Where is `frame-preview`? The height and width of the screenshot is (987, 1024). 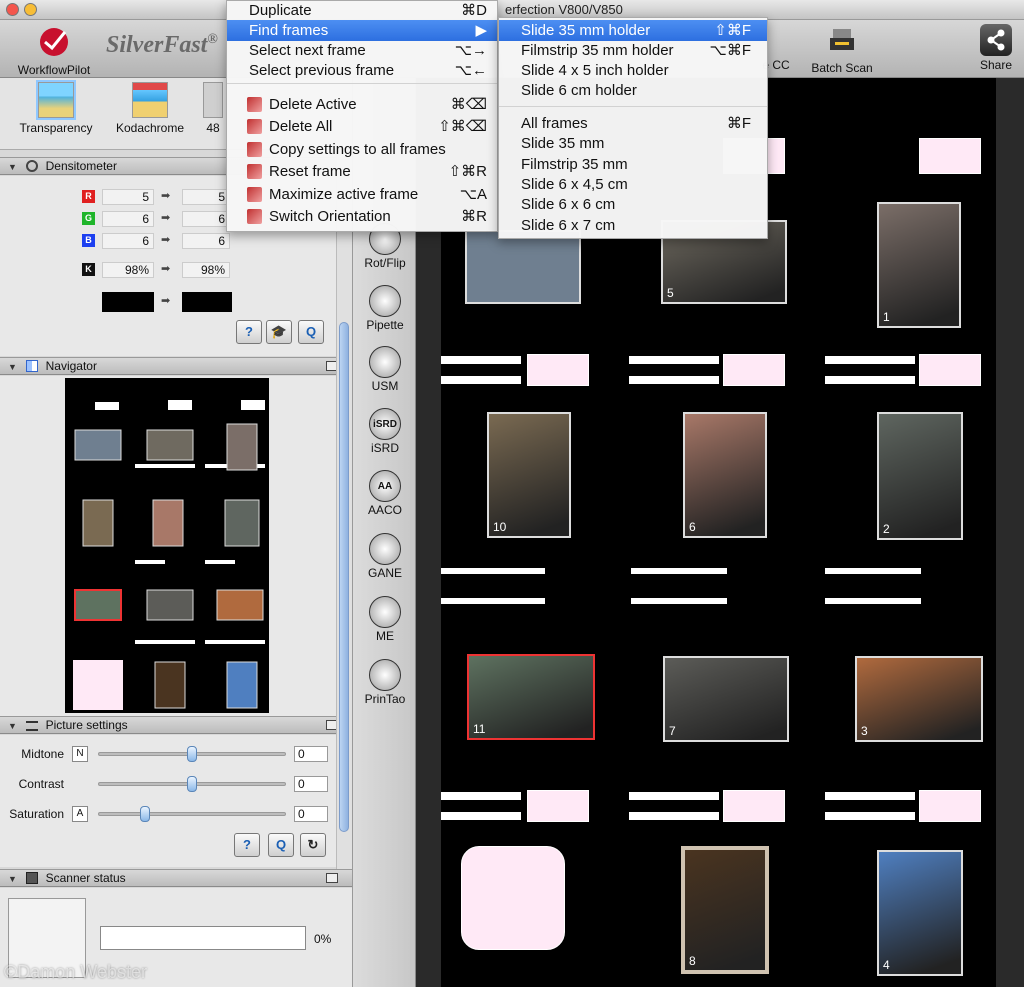
frame-preview is located at coordinates (523, 267).